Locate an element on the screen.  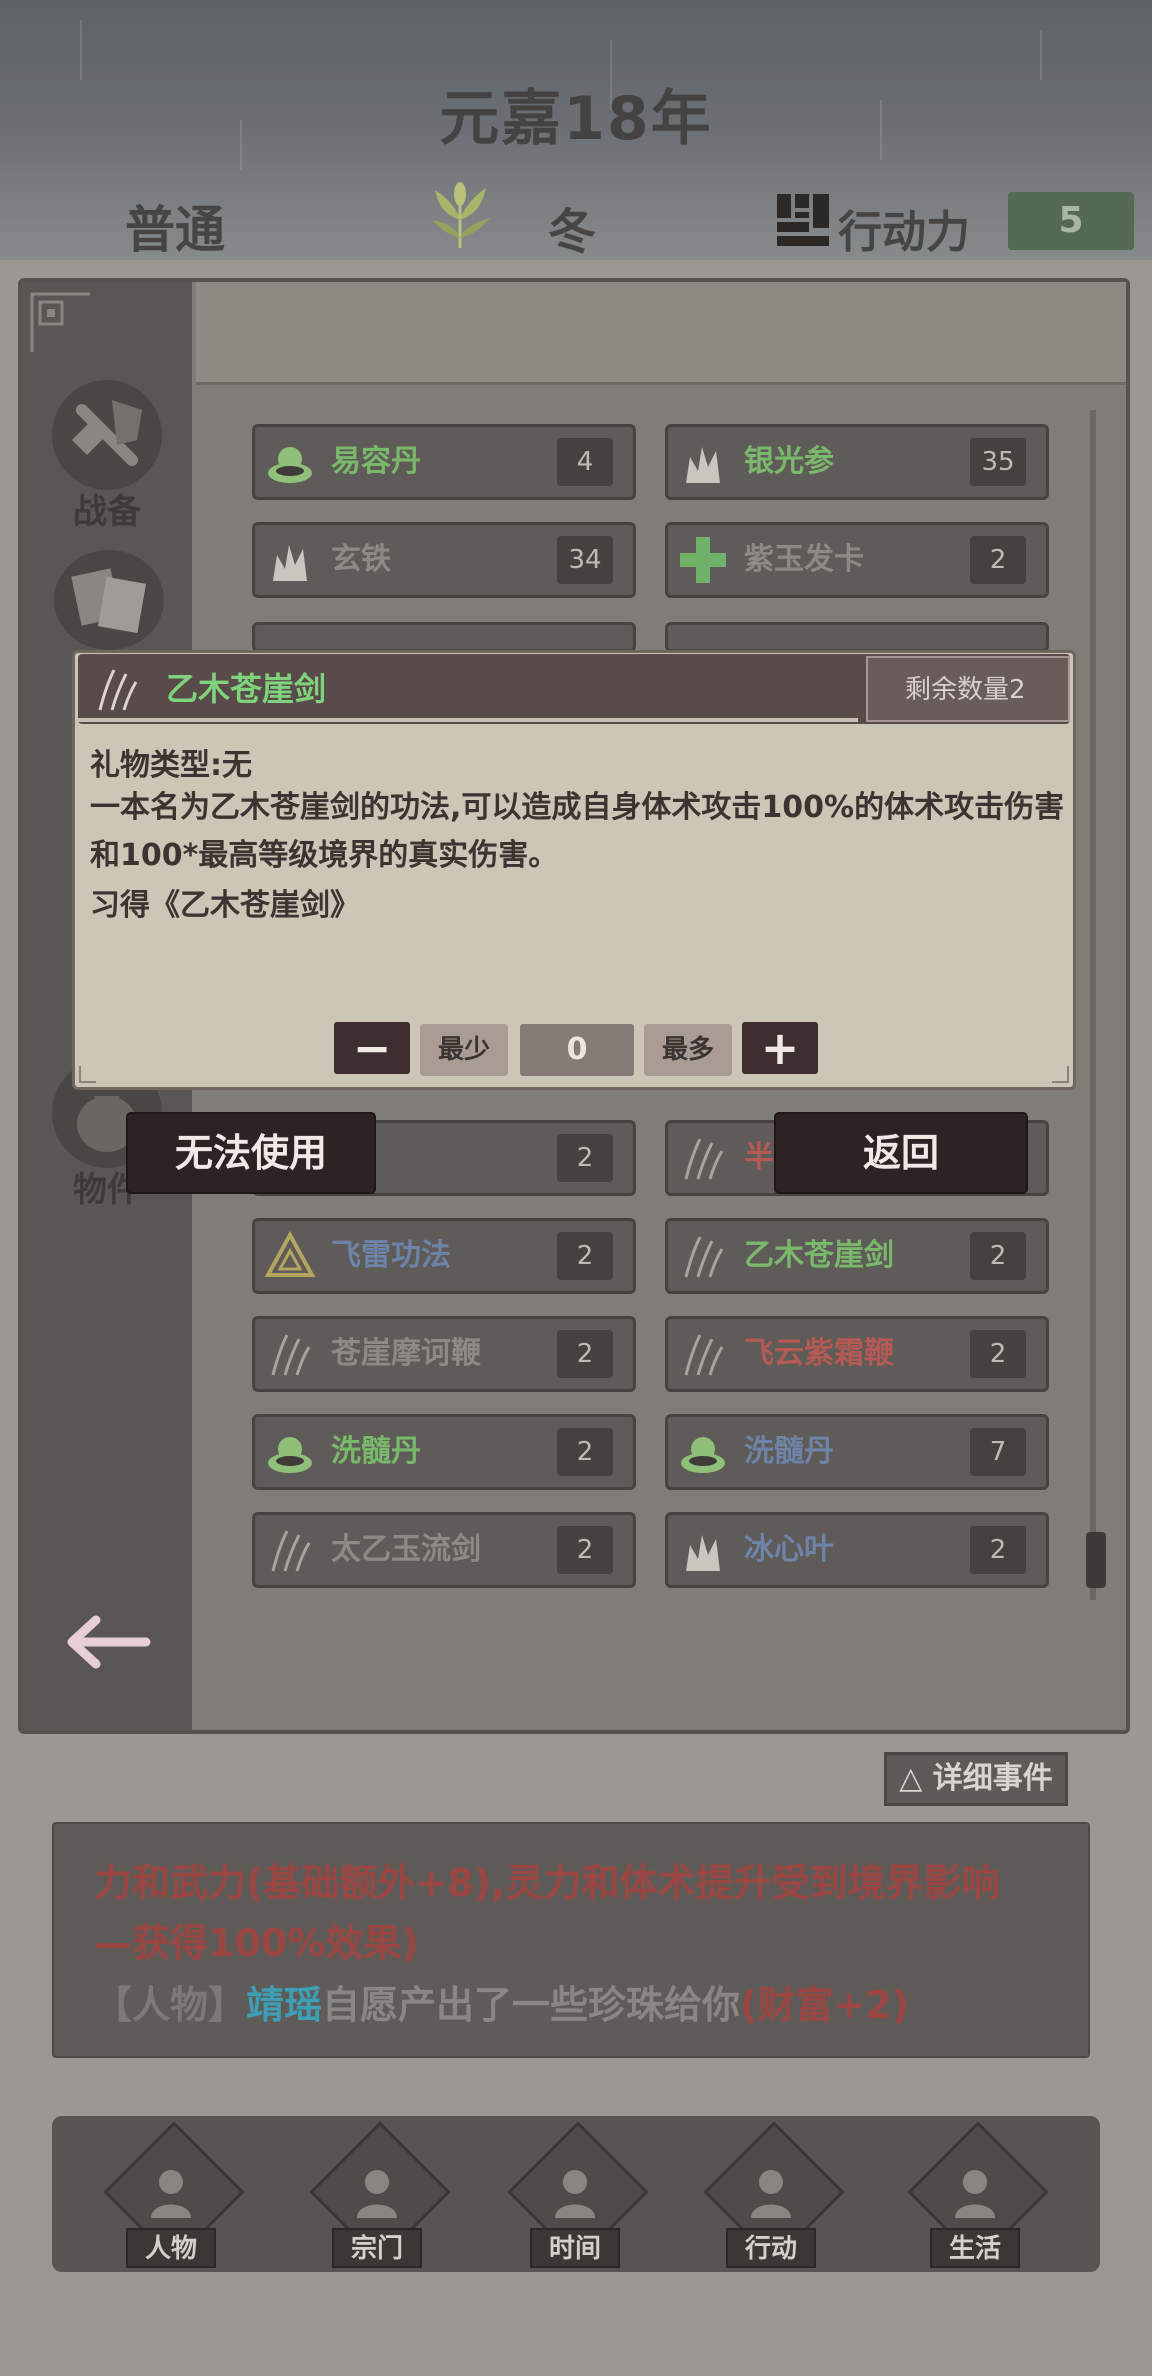
nav-item-4: 生活 is located at coordinates (975, 2194).